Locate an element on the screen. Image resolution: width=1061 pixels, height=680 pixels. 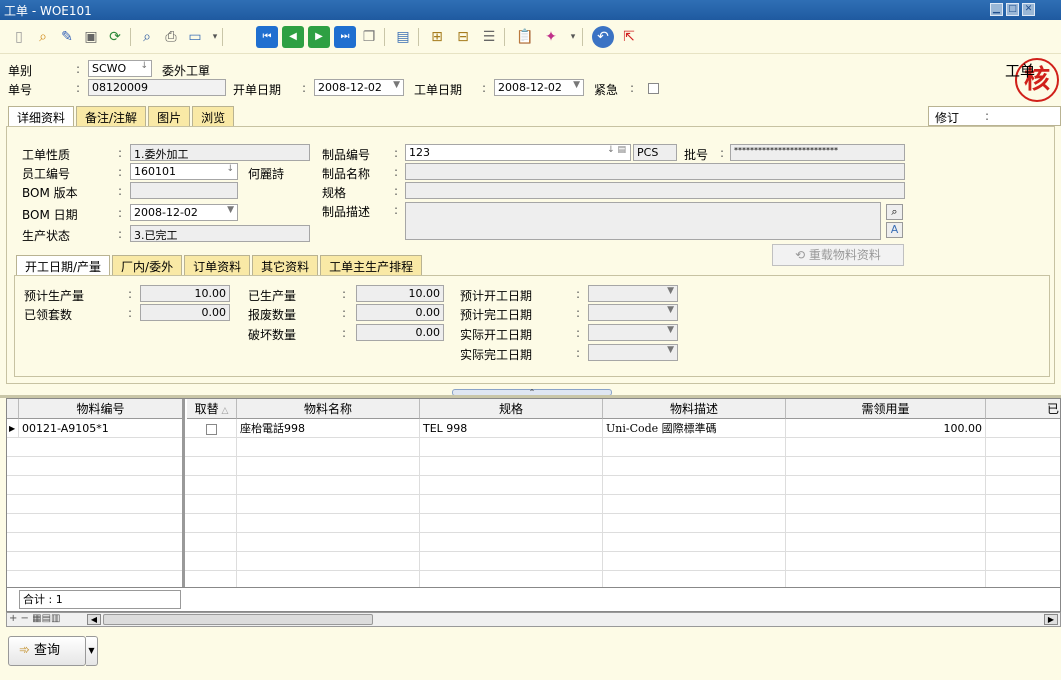
clipboard-icon: 📋 is located at coordinates (525, 37).